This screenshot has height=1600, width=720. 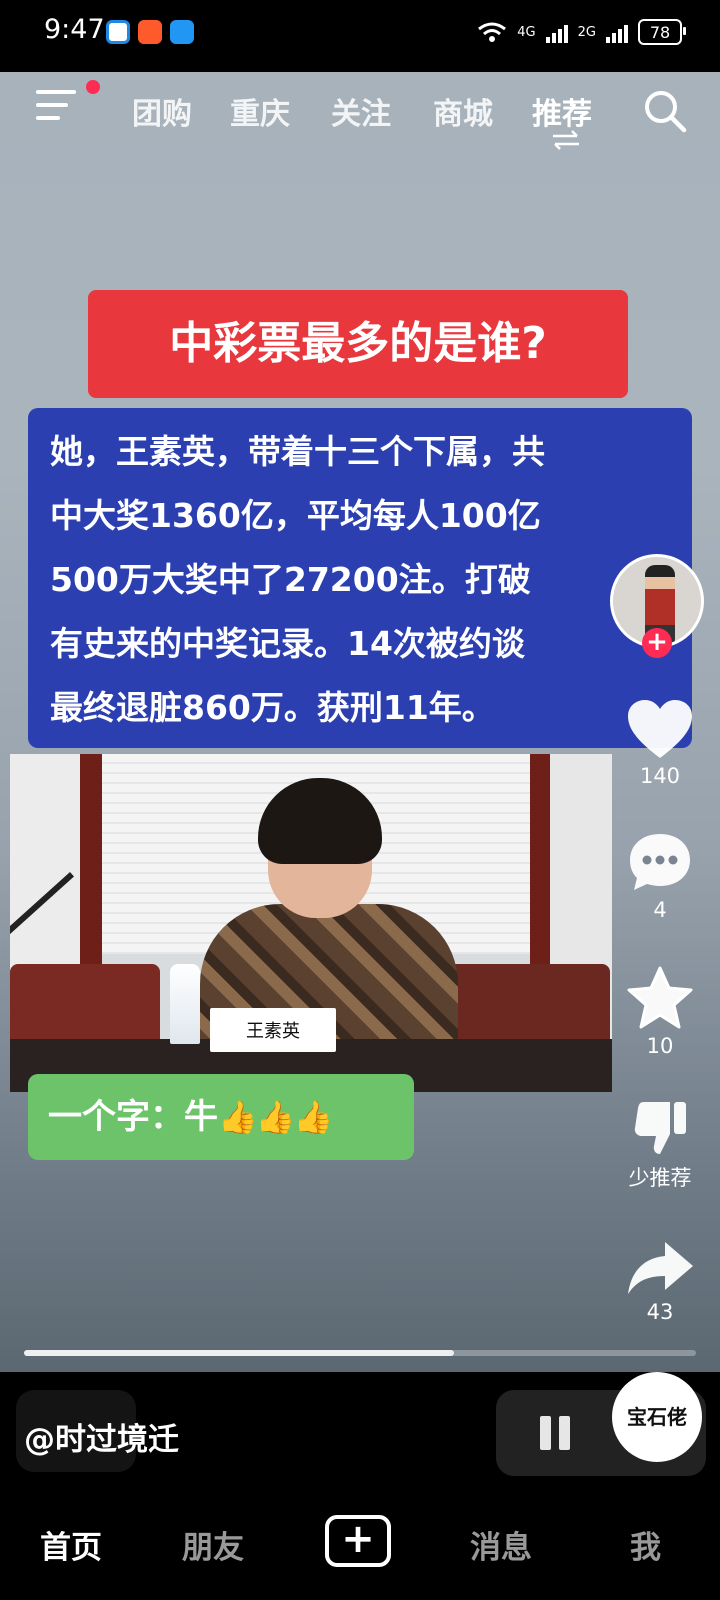 What do you see at coordinates (360, 32) in the screenshot?
I see `status-bar: 9:47 4G 2G 78` at bounding box center [360, 32].